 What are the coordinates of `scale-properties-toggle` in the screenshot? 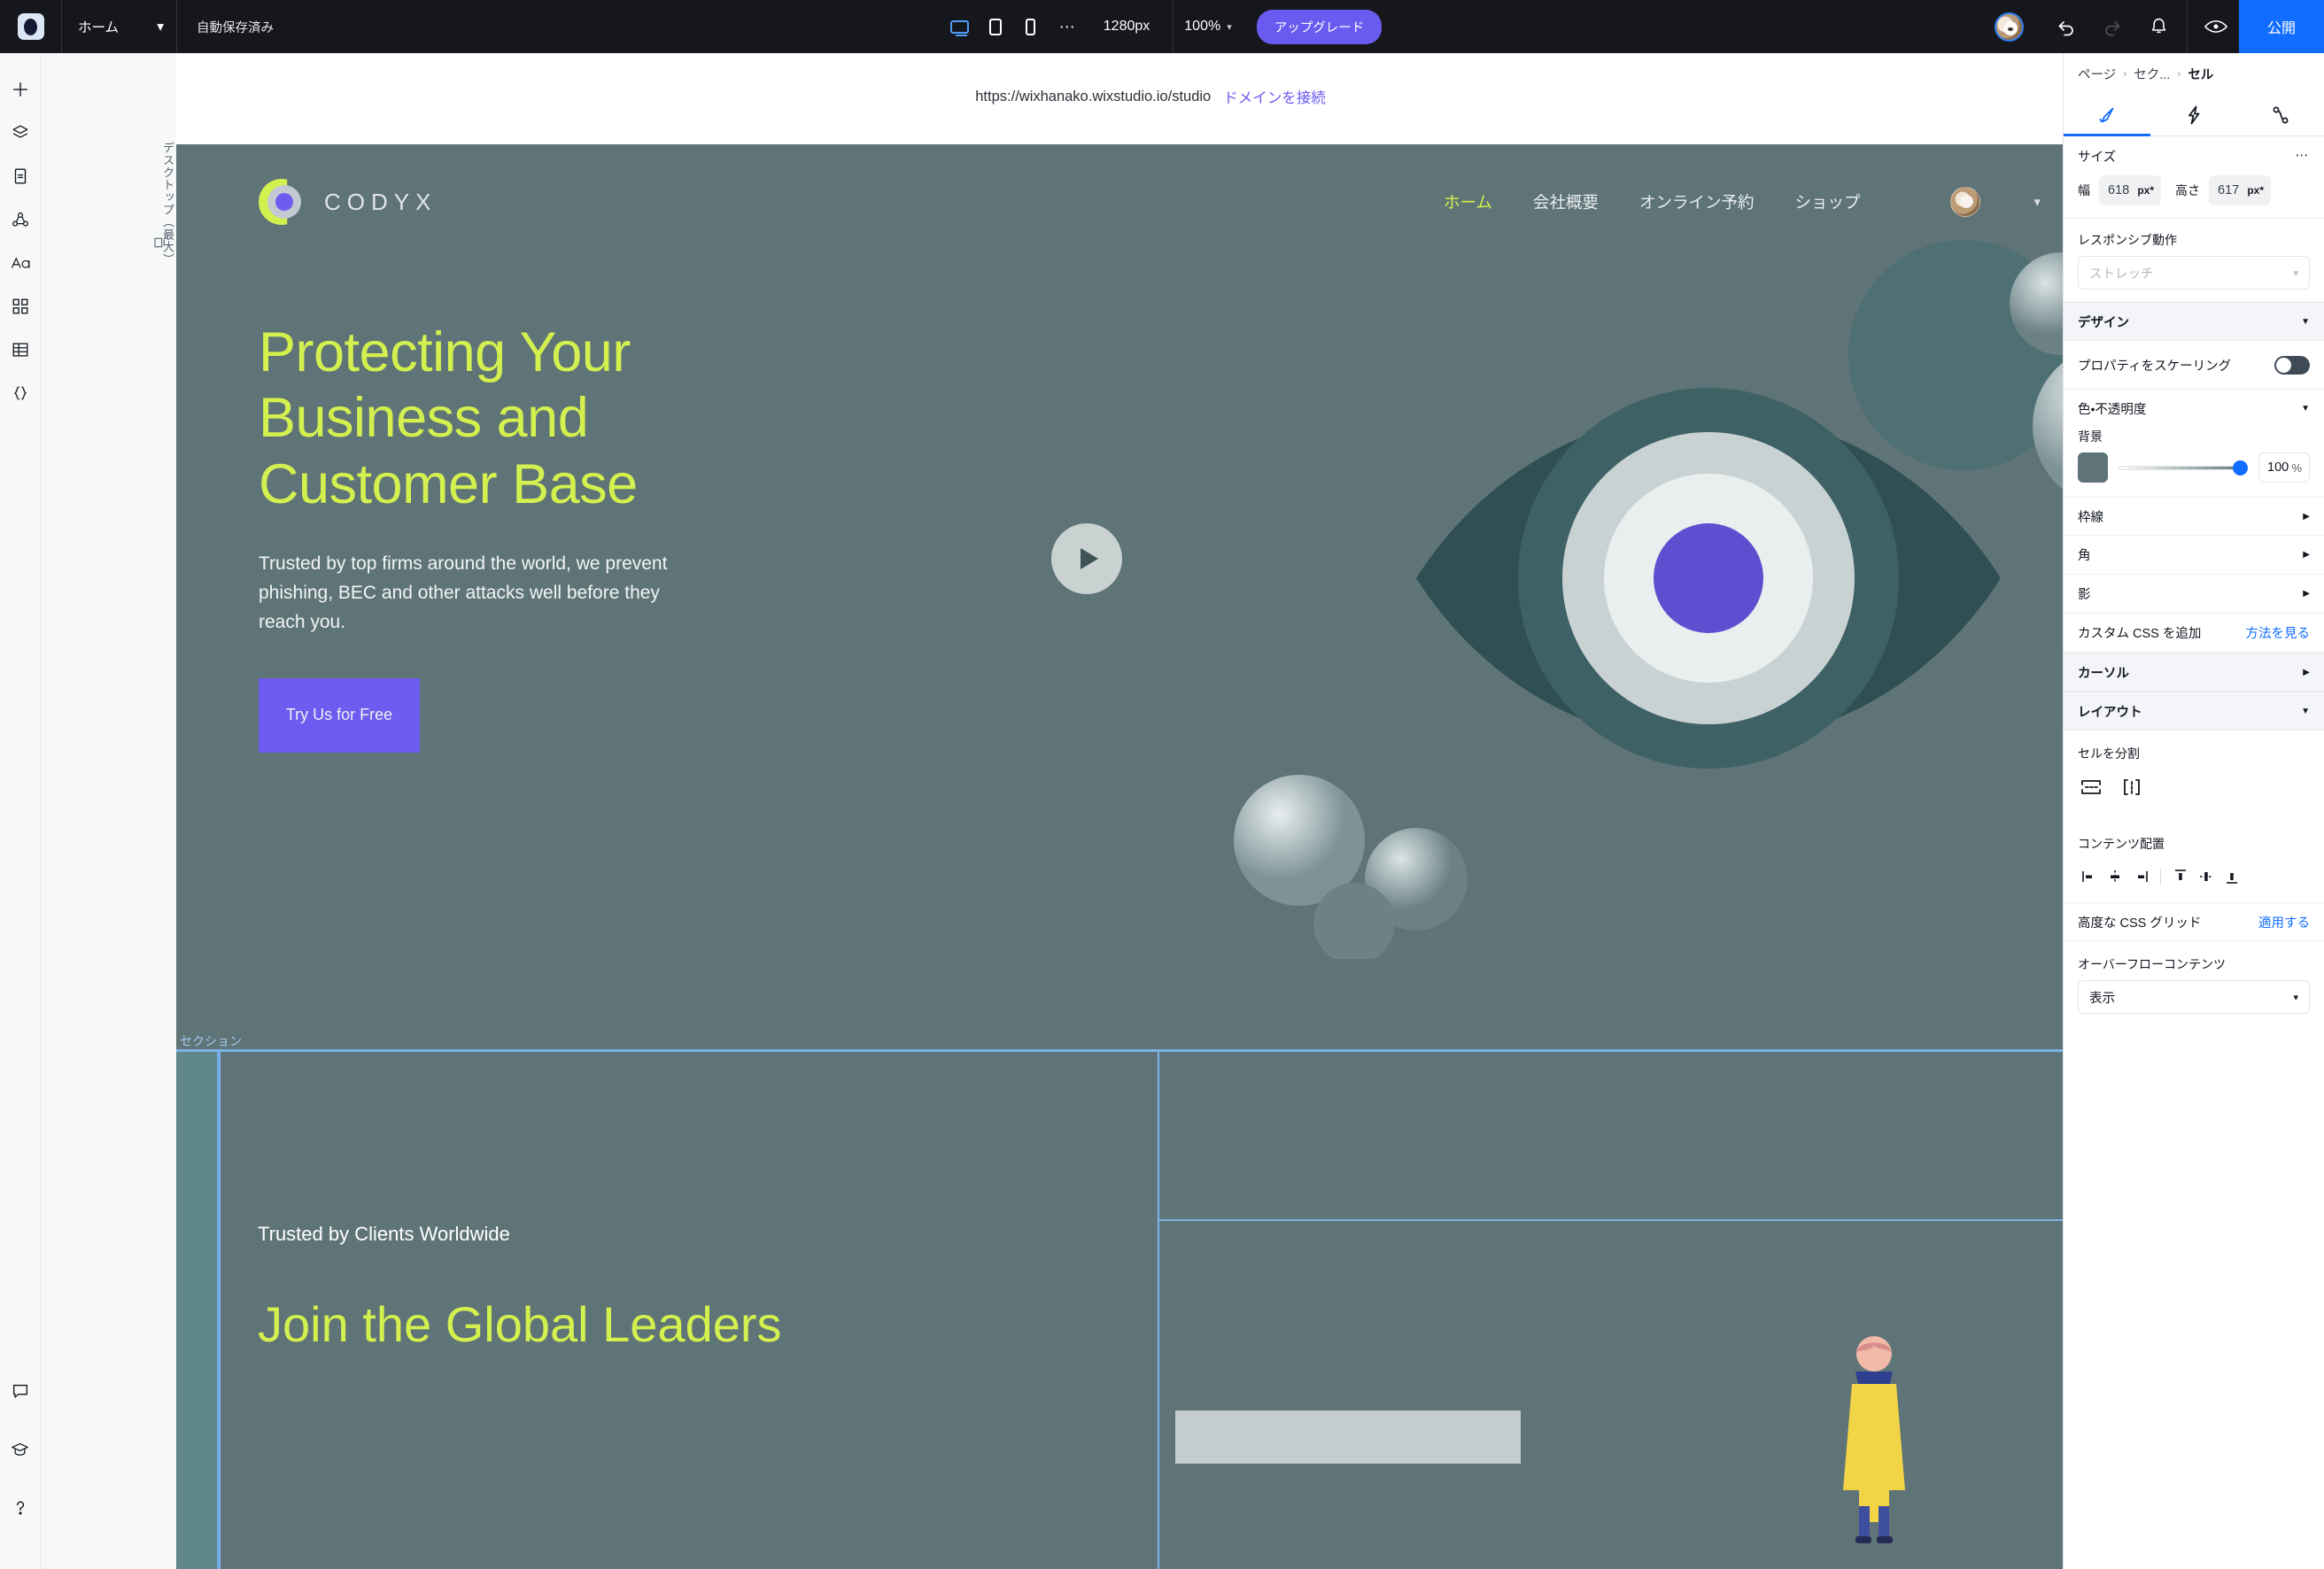 It's located at (2292, 365).